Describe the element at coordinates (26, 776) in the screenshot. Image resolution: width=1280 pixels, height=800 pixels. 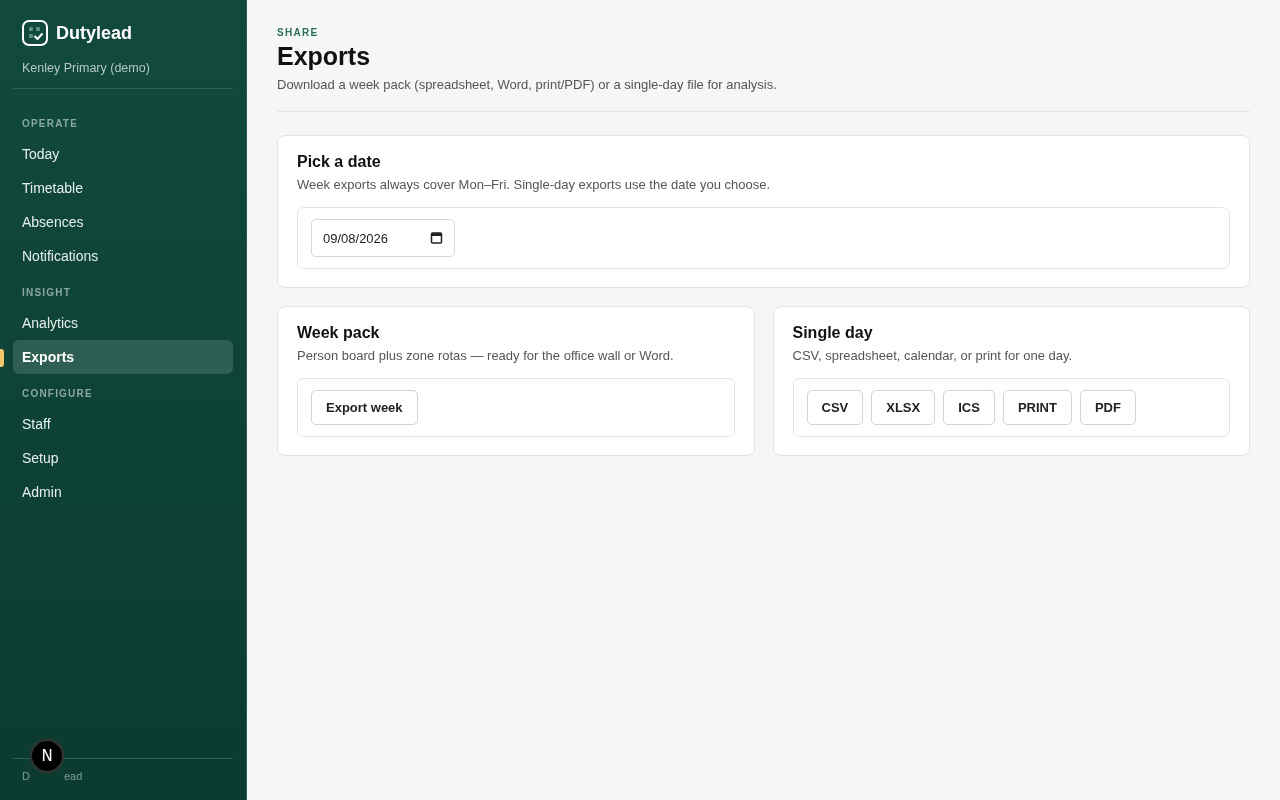
I see `footer-text: D` at that location.